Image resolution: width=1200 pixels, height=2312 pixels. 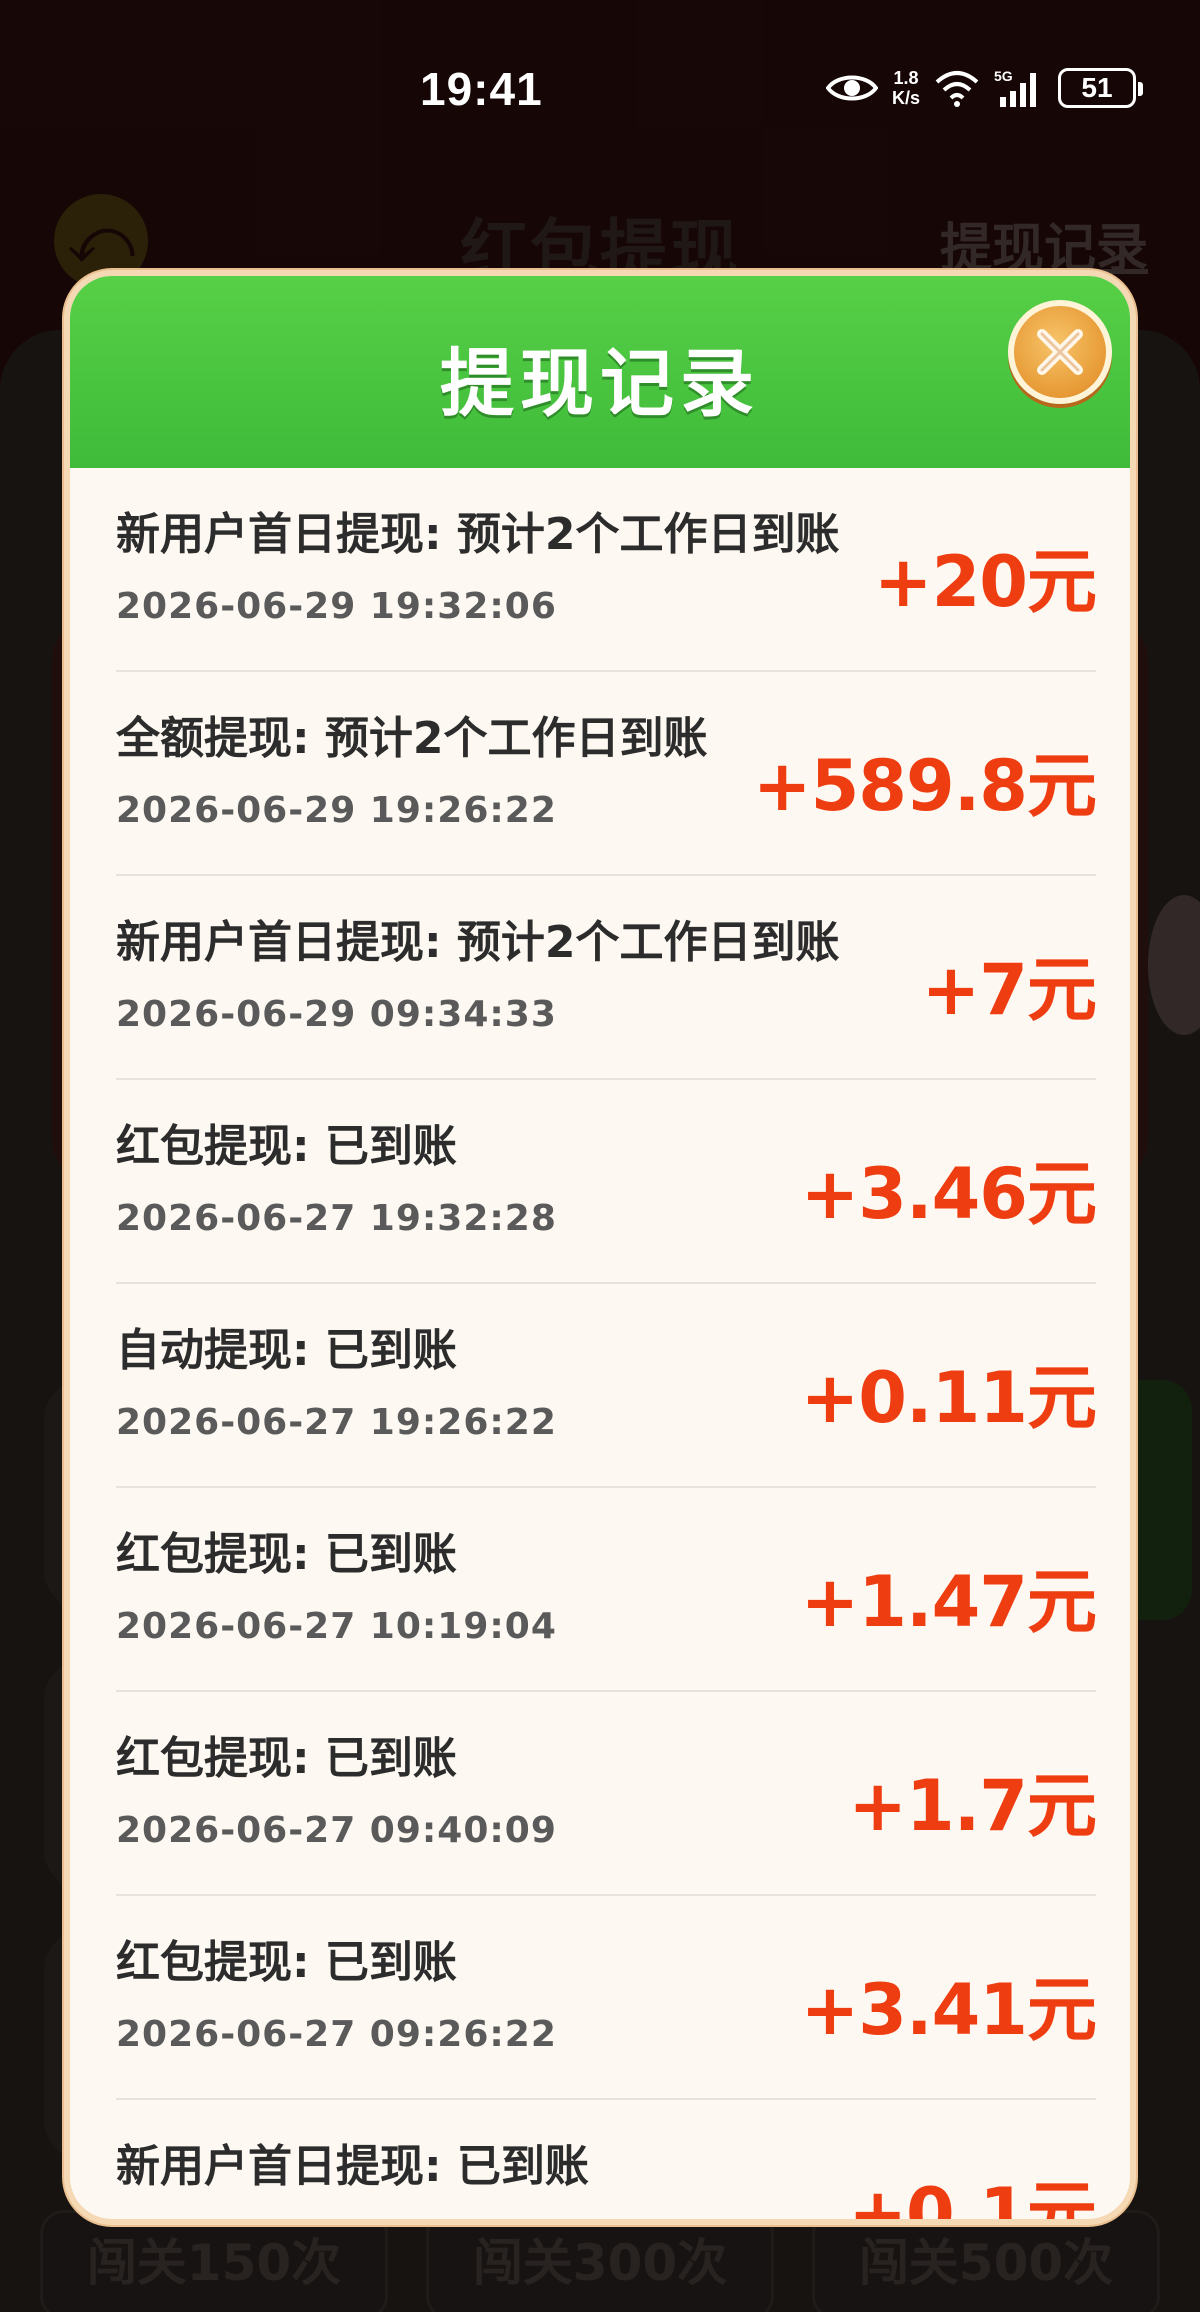 What do you see at coordinates (606, 1794) in the screenshot?
I see `record-row: 红包提现: 已到账 2026-06-27 09:40:09 +1.7元` at bounding box center [606, 1794].